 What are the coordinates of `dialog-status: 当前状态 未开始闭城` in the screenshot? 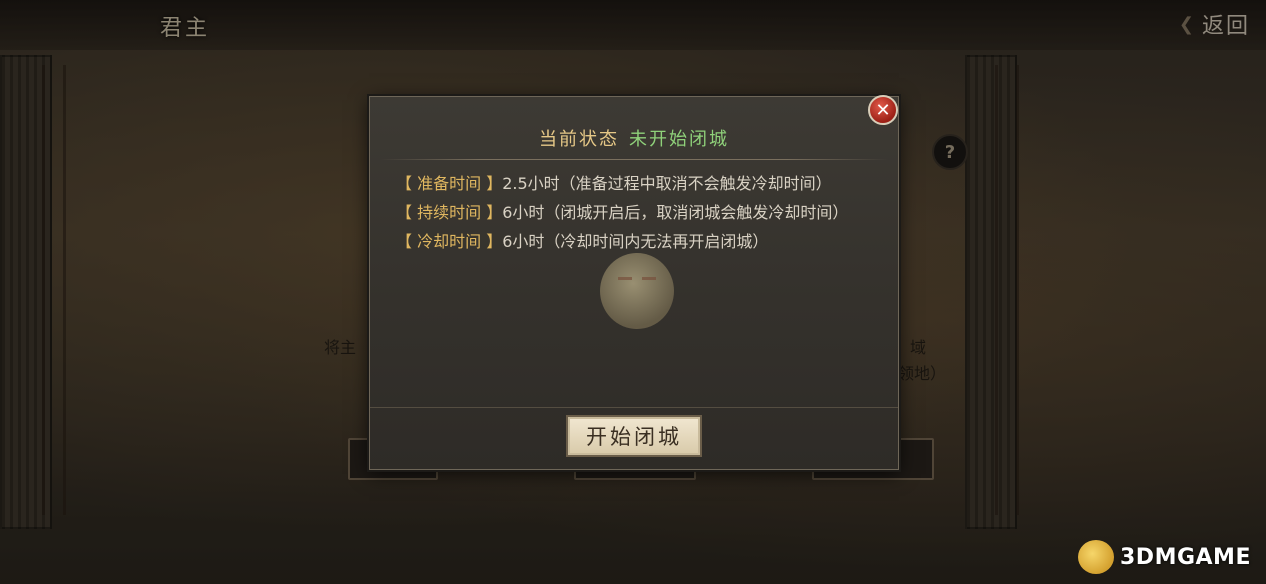 It's located at (634, 138).